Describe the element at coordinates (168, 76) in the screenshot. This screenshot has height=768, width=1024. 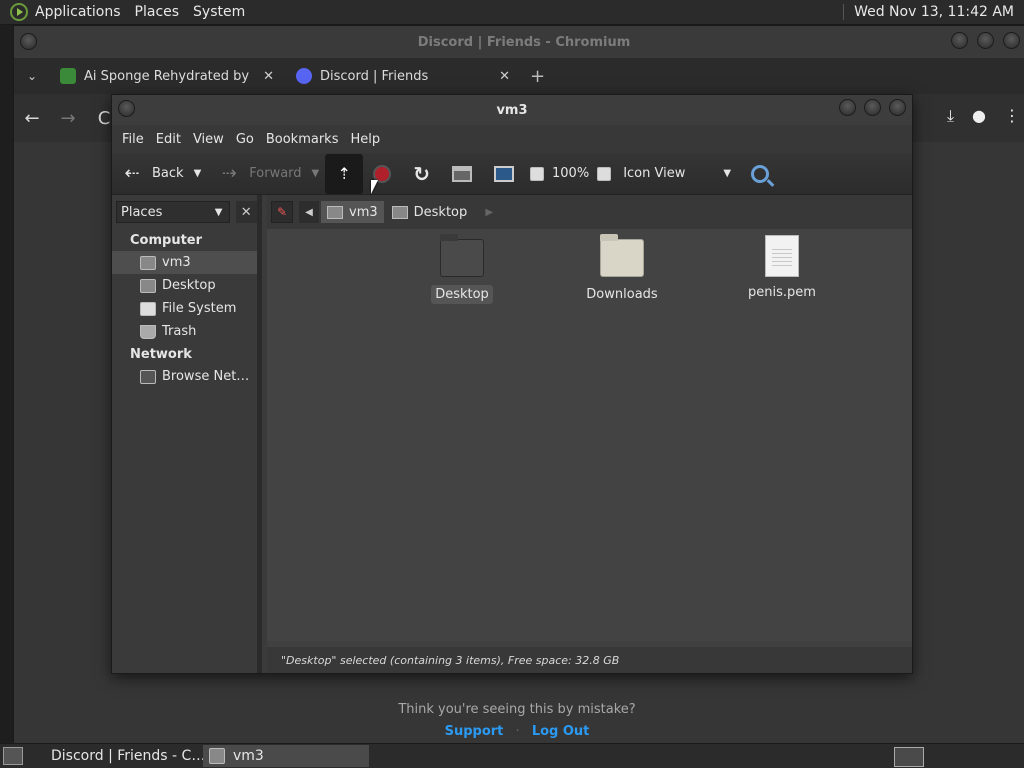
I see `tab-ai-sponge: Ai Sponge Rehydrated by Po ✕` at that location.